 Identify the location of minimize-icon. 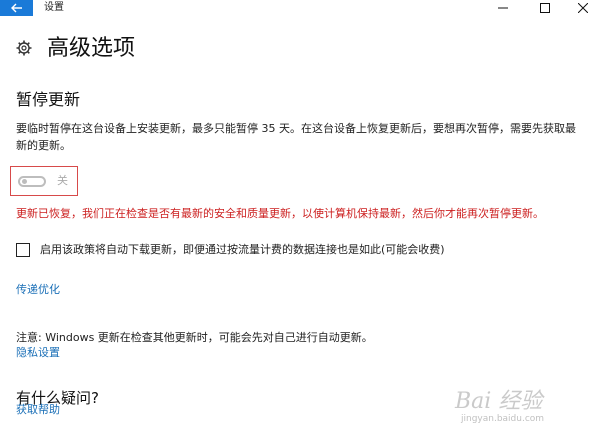
(503, 8).